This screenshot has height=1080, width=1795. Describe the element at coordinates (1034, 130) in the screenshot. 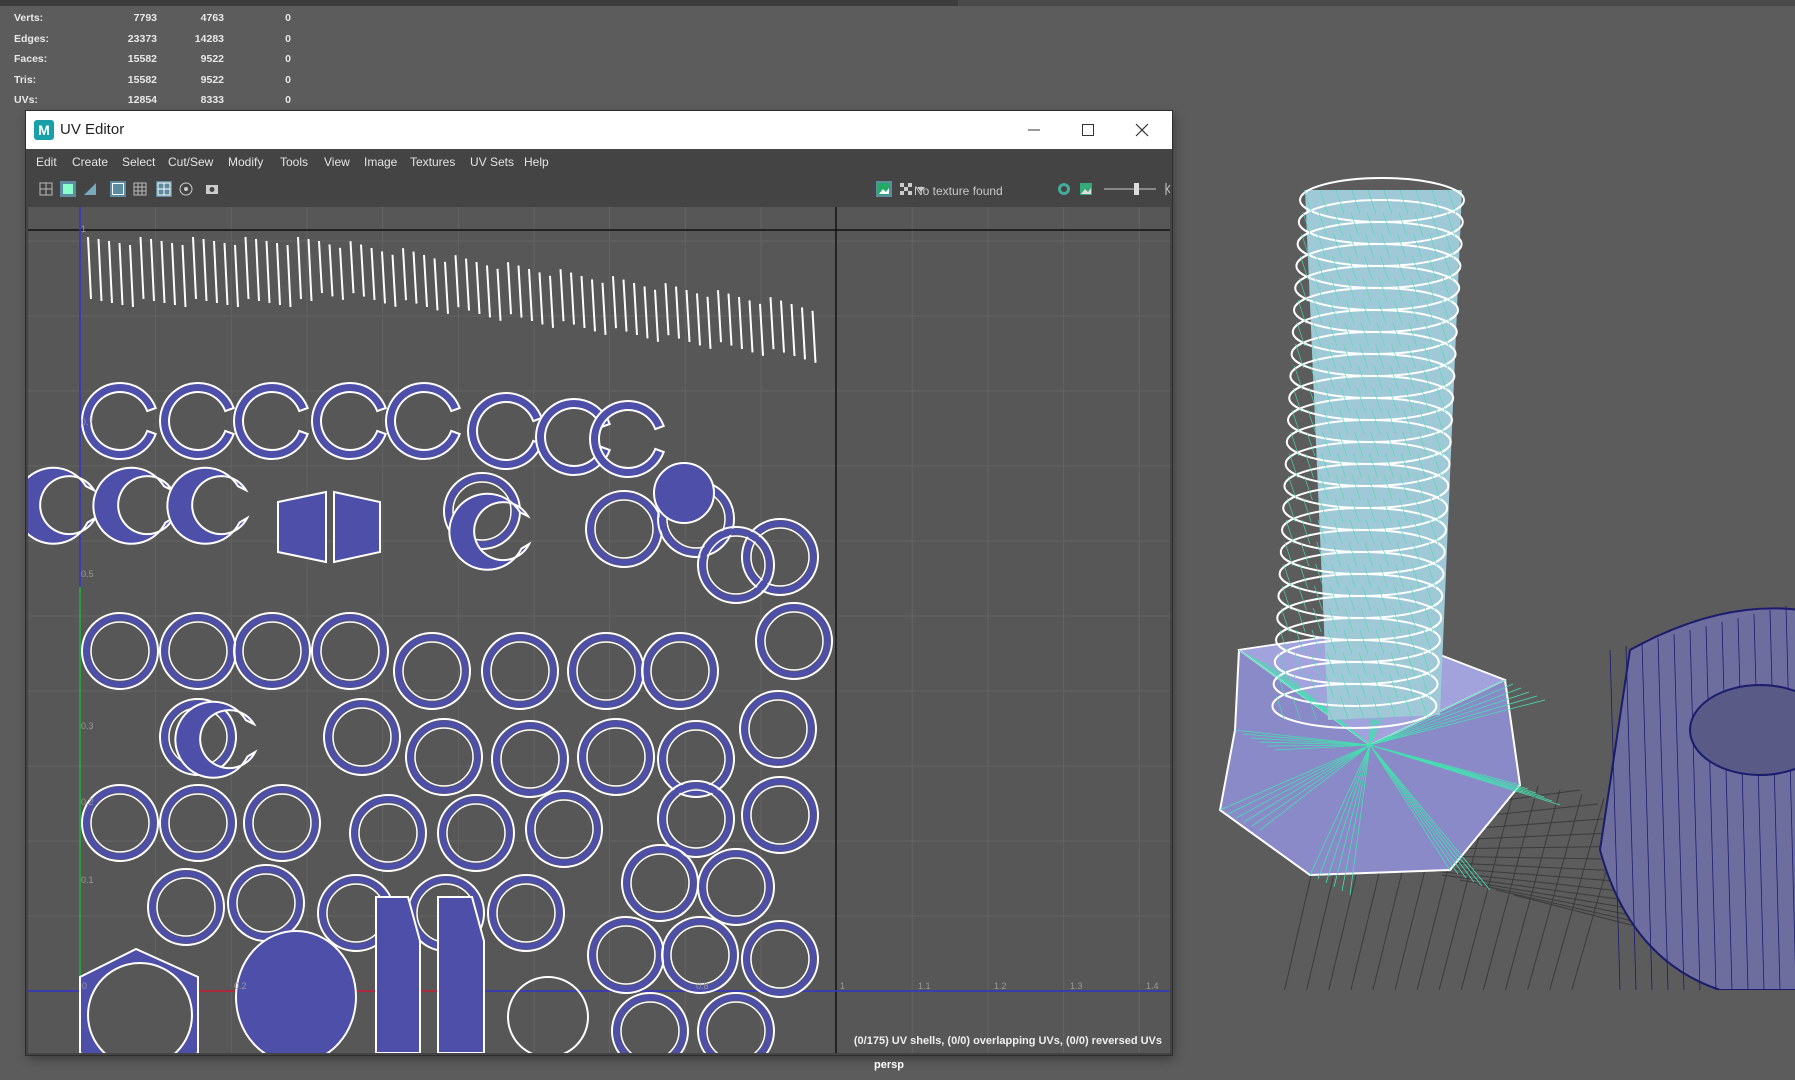

I see `minimize-button` at that location.